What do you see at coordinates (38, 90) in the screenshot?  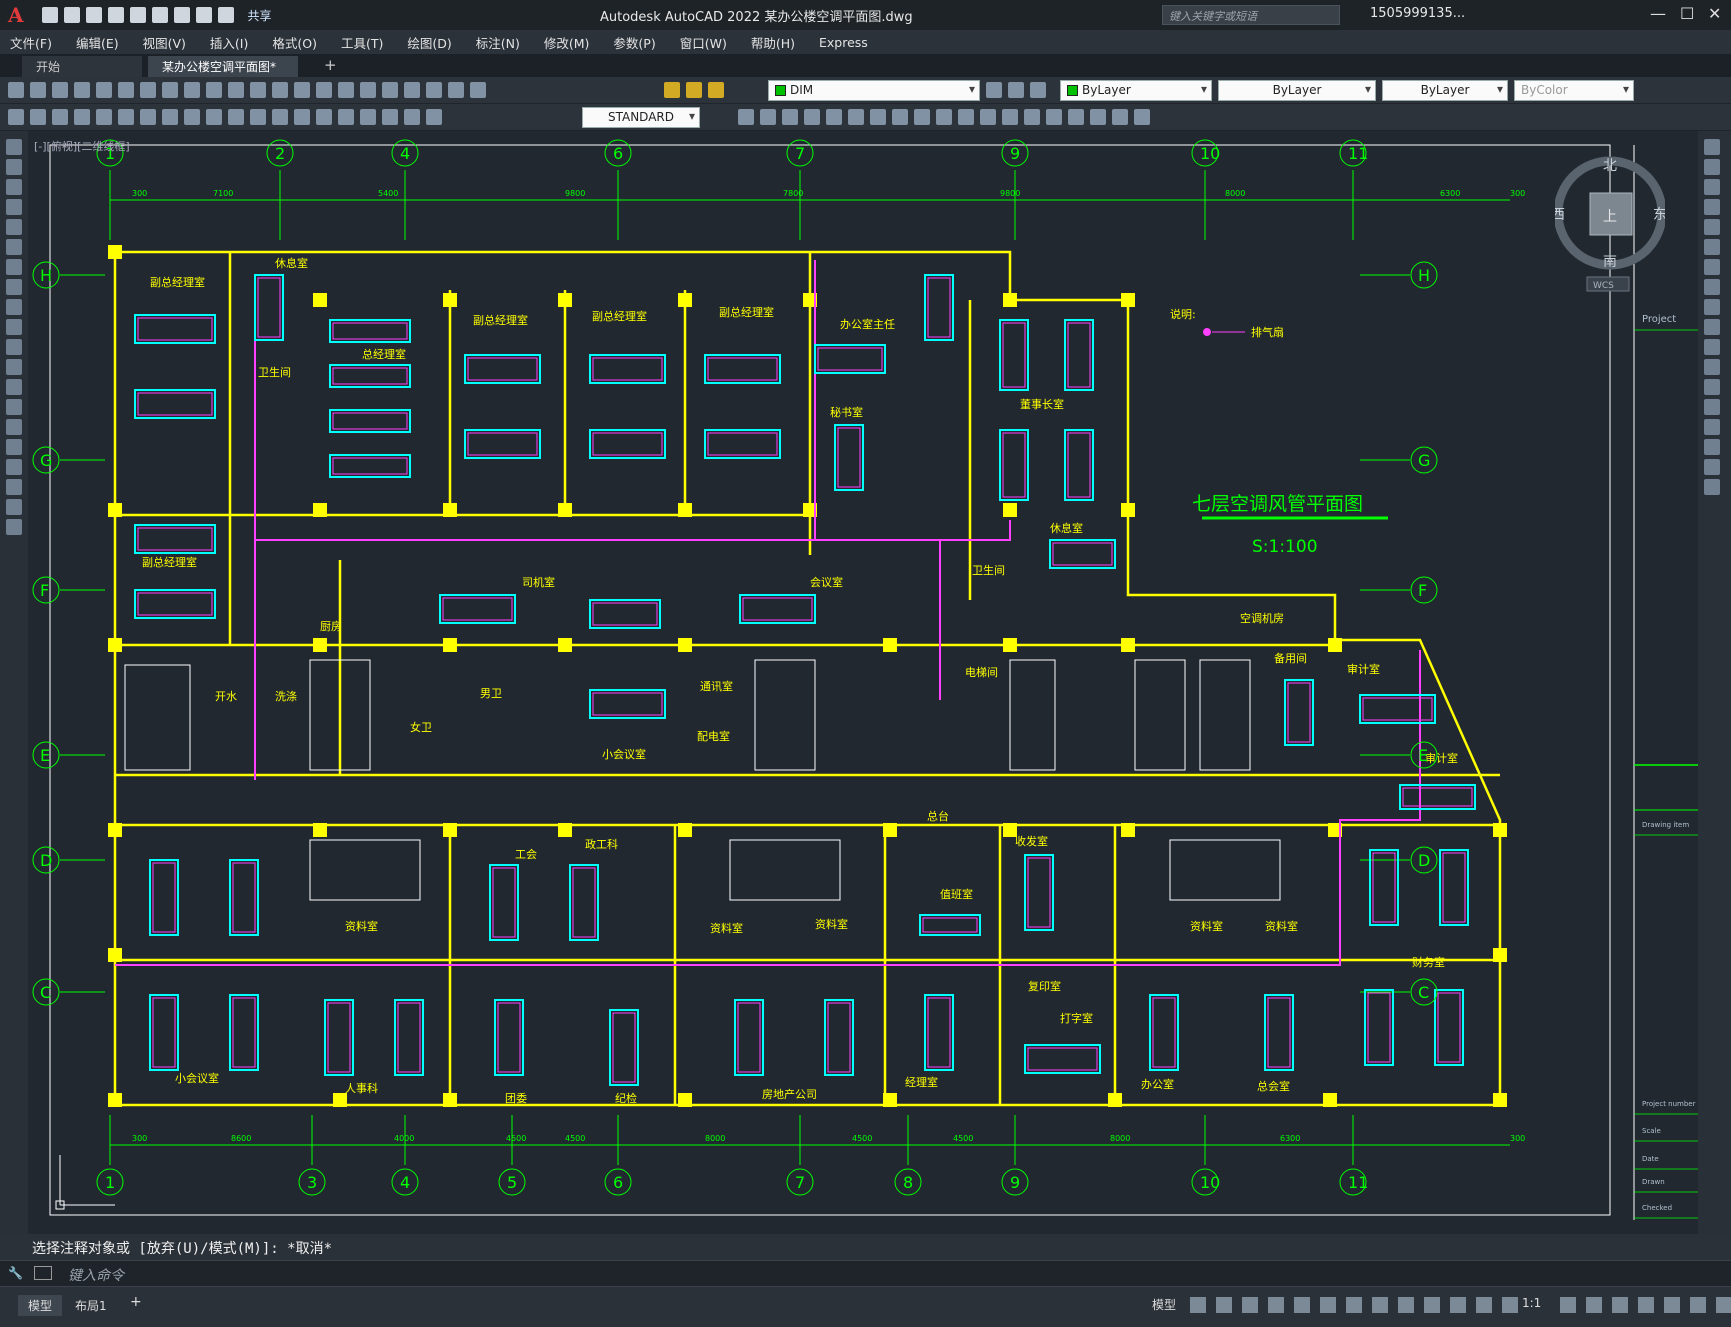 I see `open-icon` at bounding box center [38, 90].